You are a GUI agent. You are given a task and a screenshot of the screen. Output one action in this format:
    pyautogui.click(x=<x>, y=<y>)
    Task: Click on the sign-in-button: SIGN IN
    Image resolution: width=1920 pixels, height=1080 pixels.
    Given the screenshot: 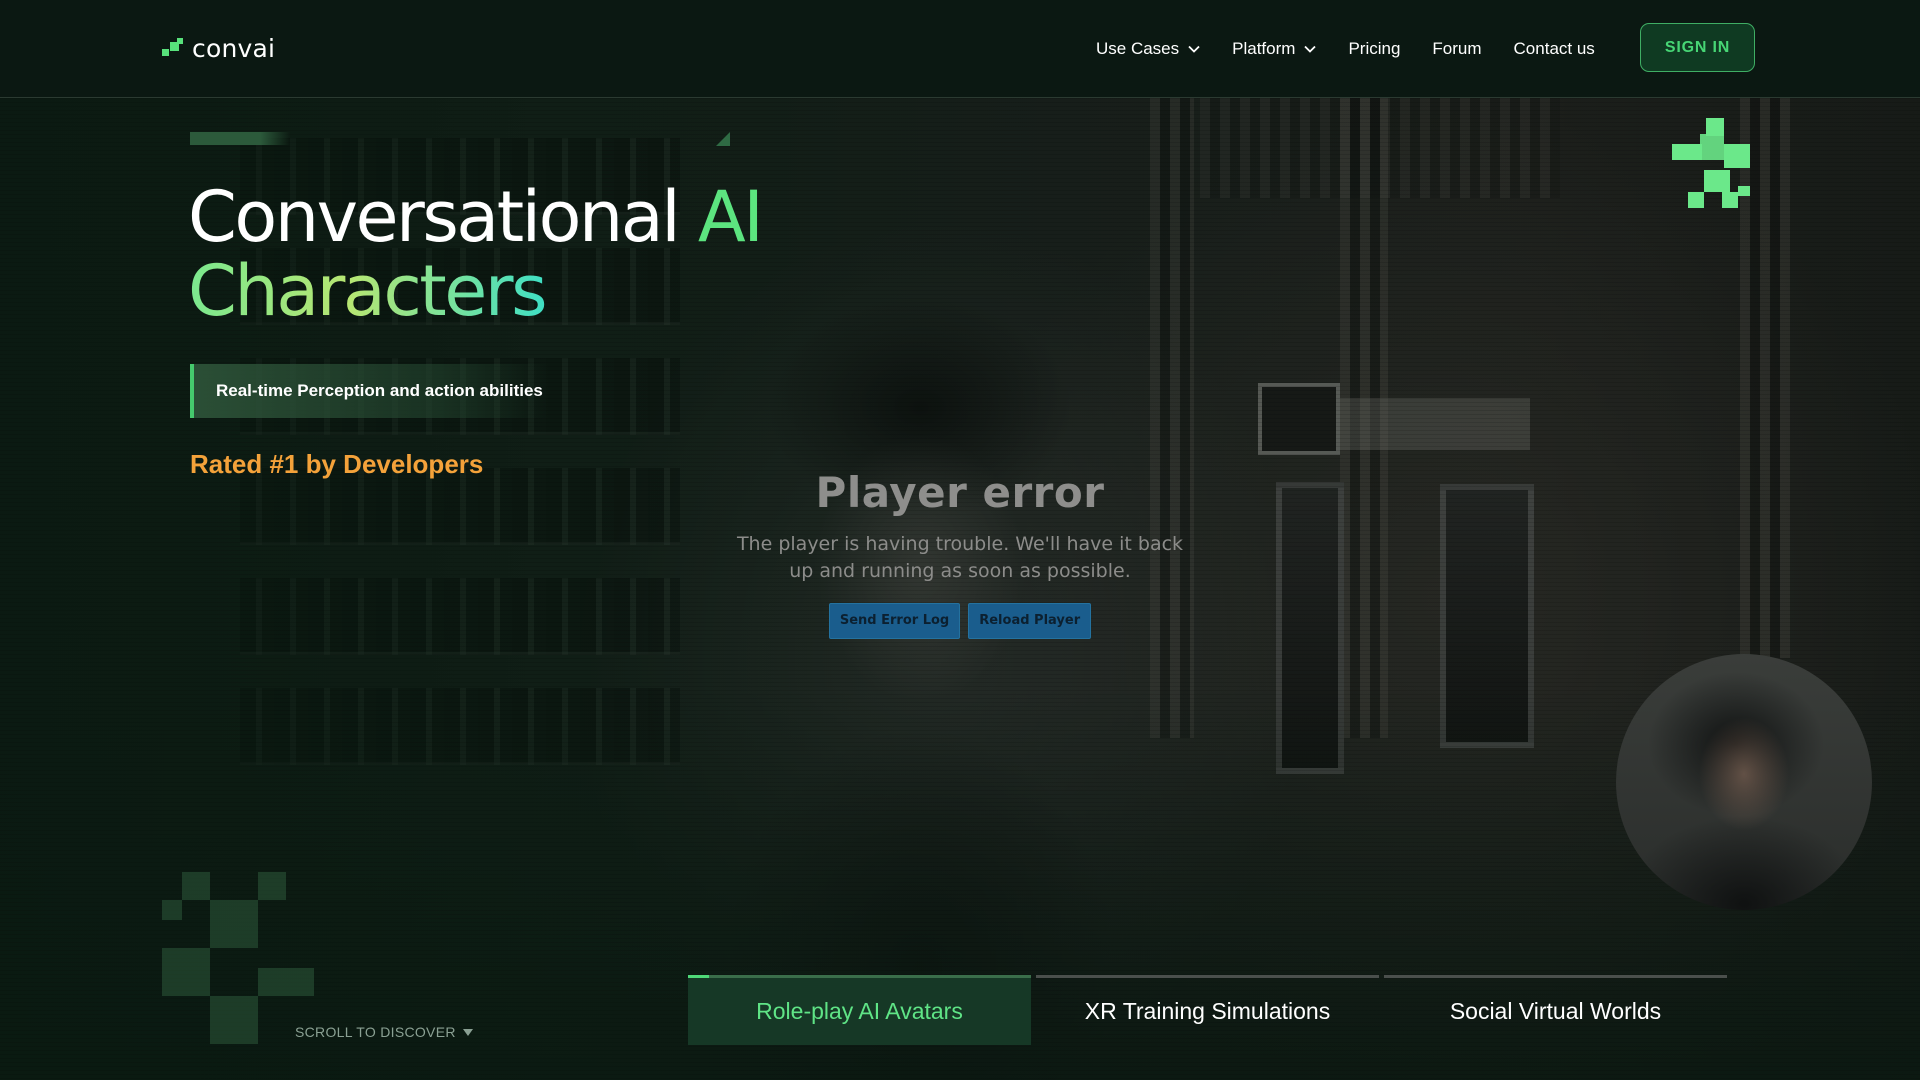 What is the action you would take?
    pyautogui.click(x=1697, y=47)
    